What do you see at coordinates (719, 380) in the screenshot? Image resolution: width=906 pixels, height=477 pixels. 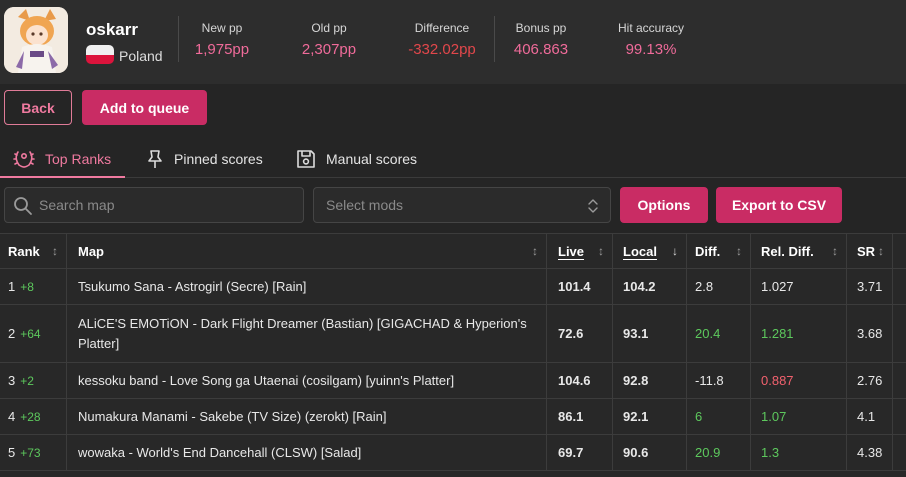 I see `diff-cell: -11.8` at bounding box center [719, 380].